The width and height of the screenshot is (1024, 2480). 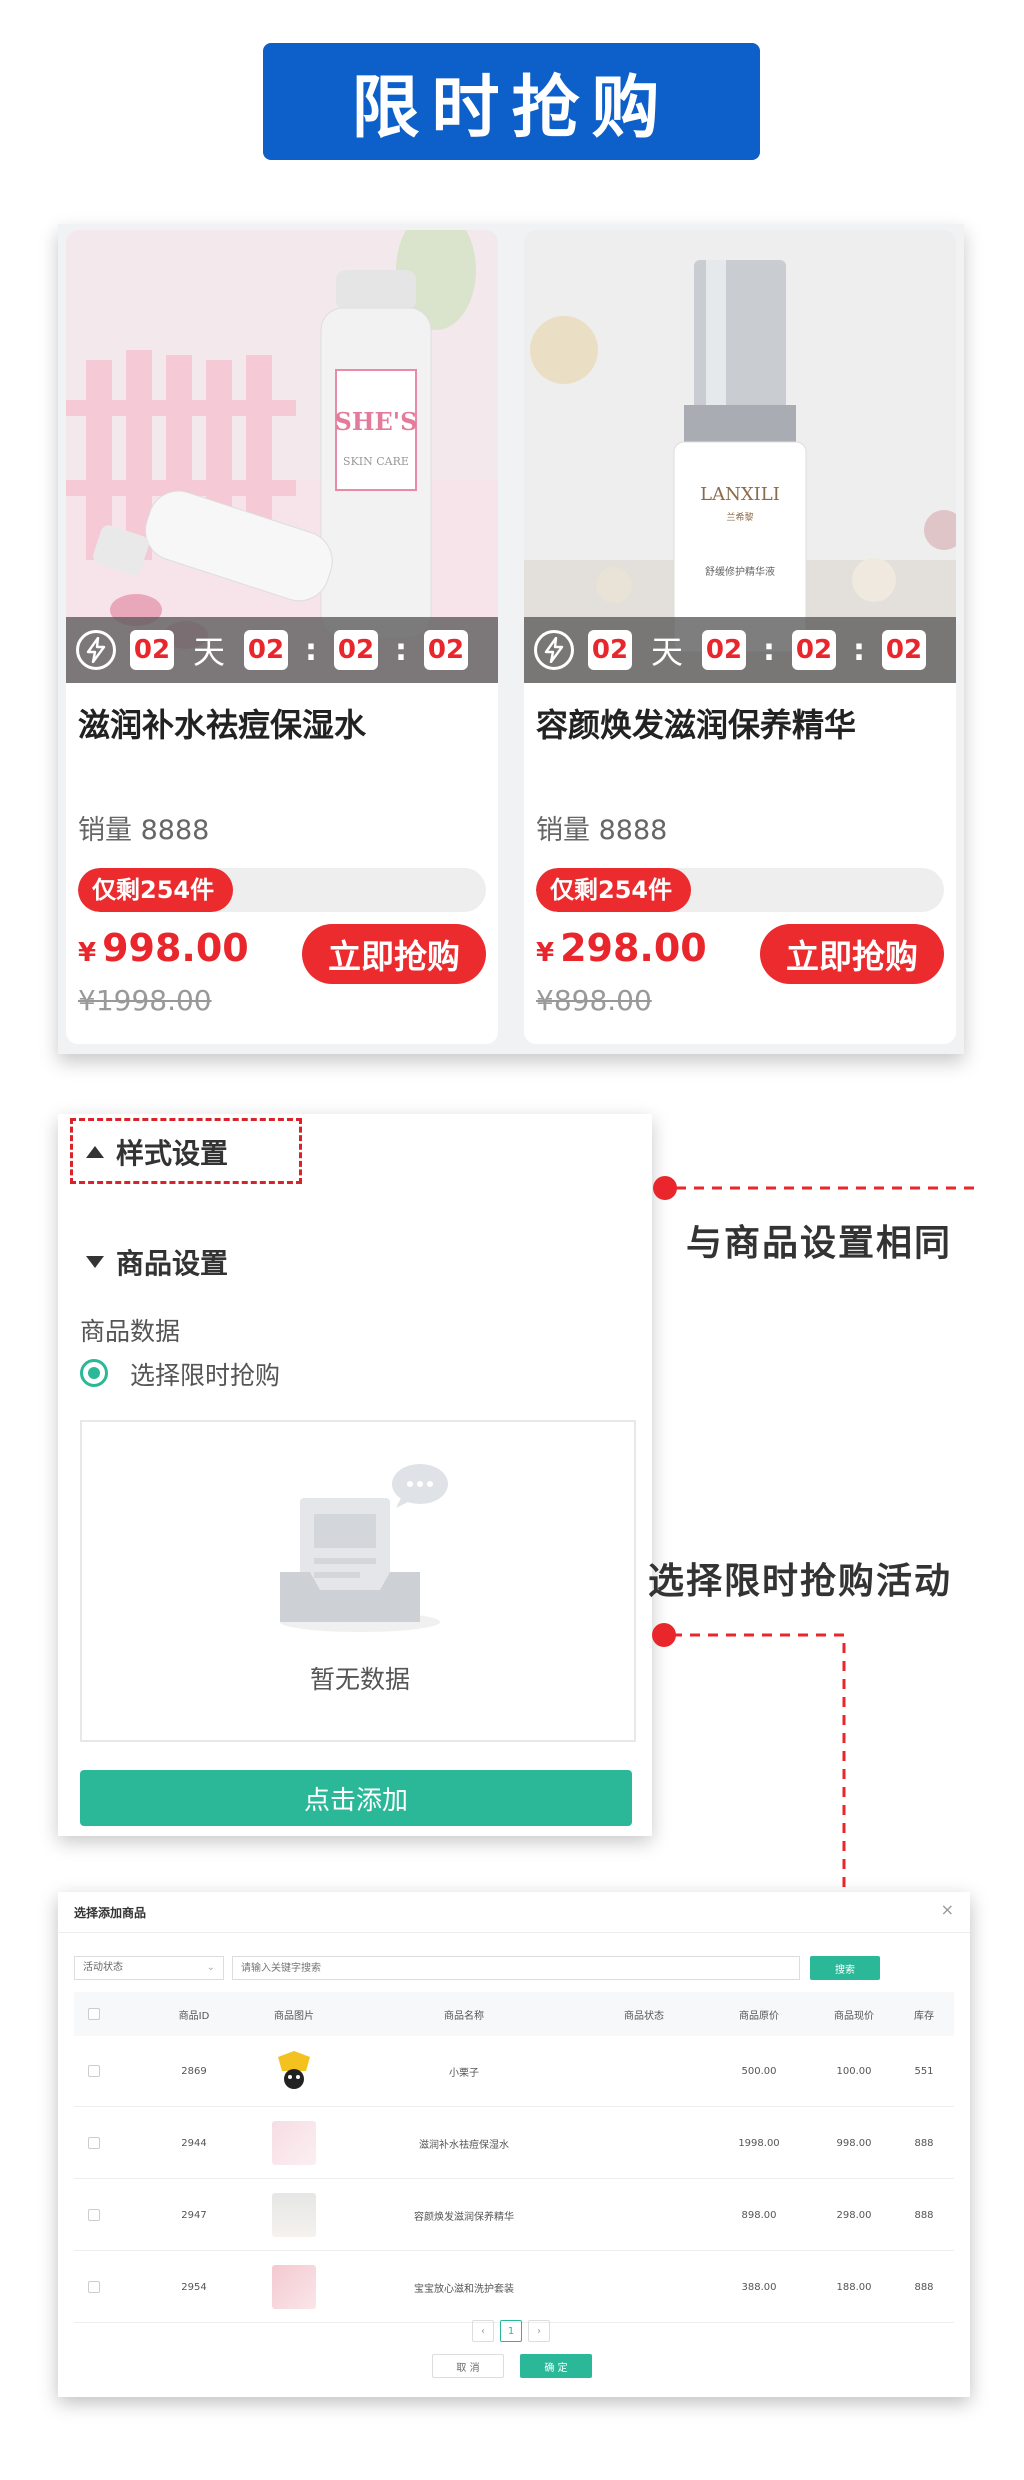 What do you see at coordinates (103, 1967) in the screenshot?
I see `status-select-value: 活动状态` at bounding box center [103, 1967].